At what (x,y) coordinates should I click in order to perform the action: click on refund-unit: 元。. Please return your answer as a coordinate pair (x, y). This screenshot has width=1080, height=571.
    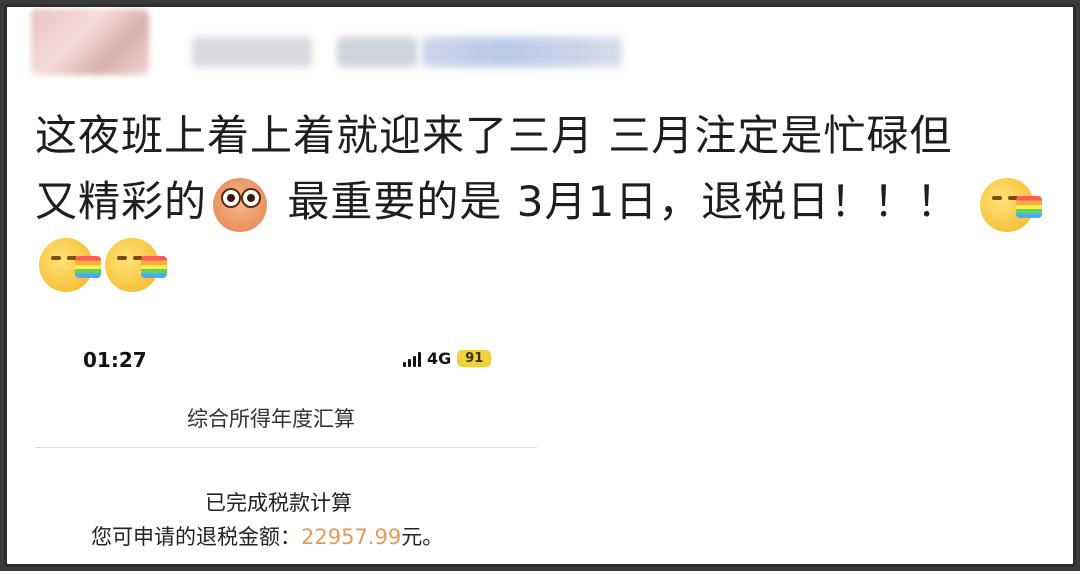
    Looking at the image, I should click on (422, 537).